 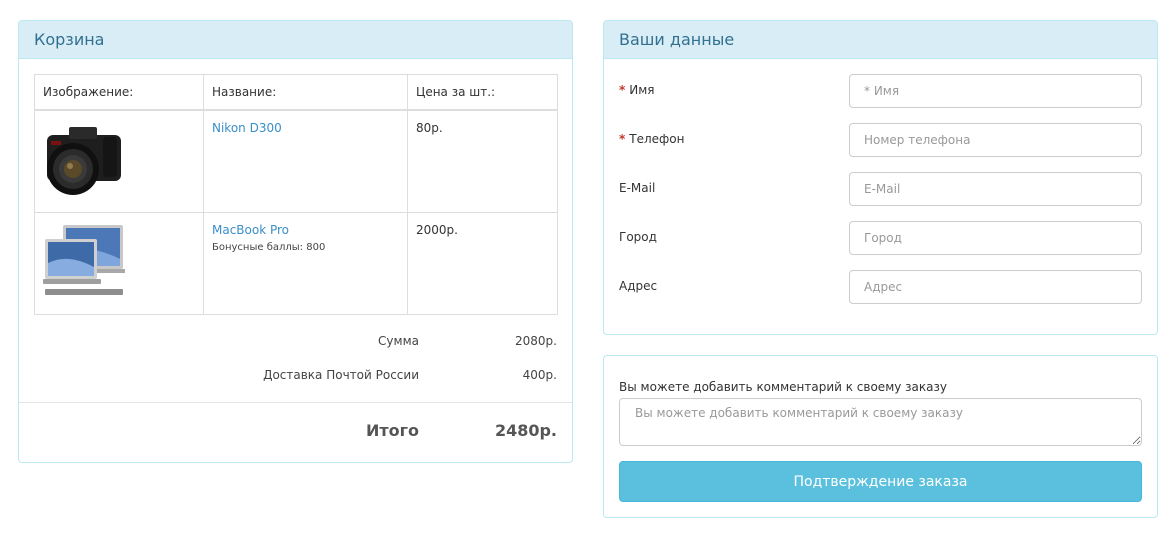 I want to click on price-cell: 80р., so click(x=482, y=161).